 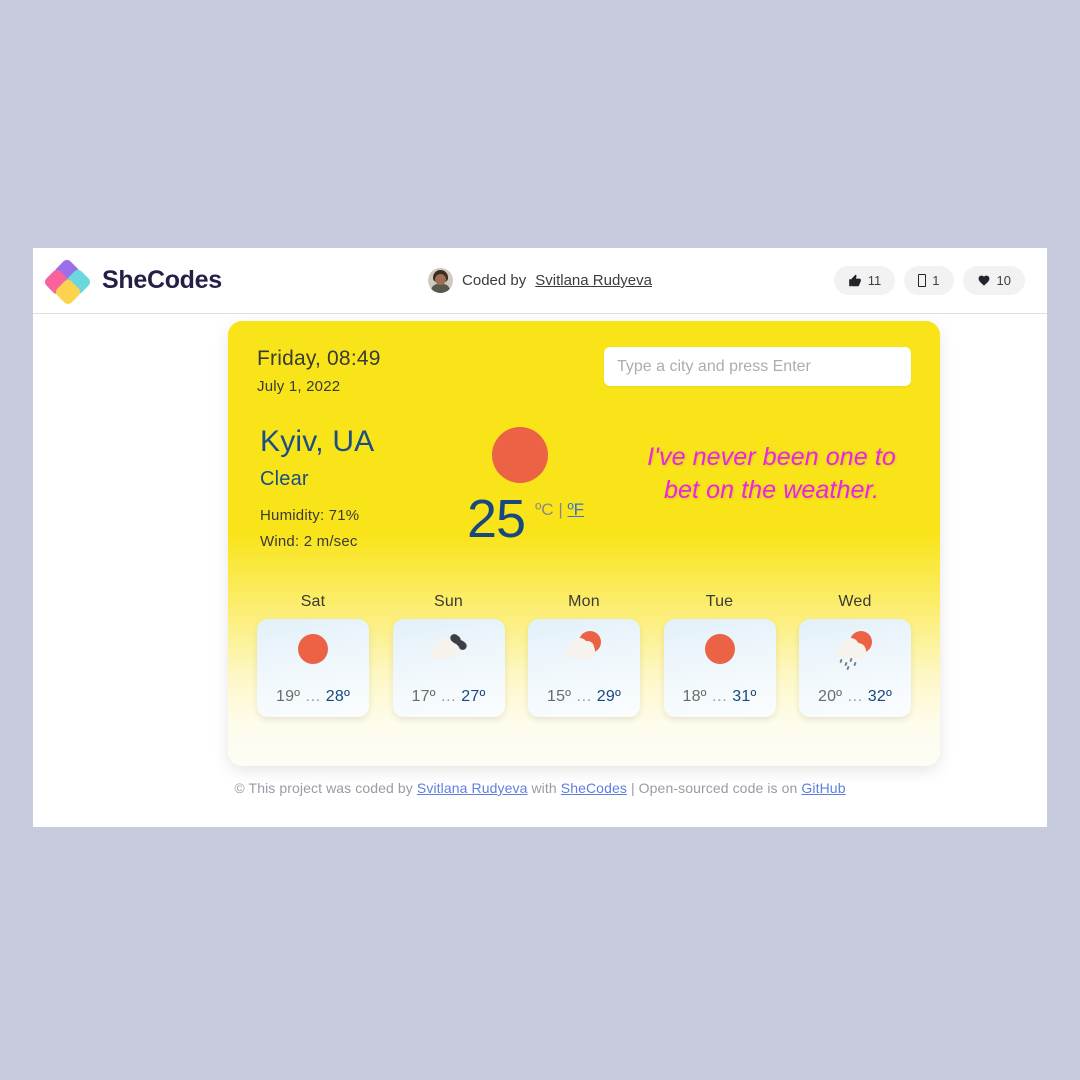 I want to click on forecast-temps: 17º … 27º, so click(x=448, y=697).